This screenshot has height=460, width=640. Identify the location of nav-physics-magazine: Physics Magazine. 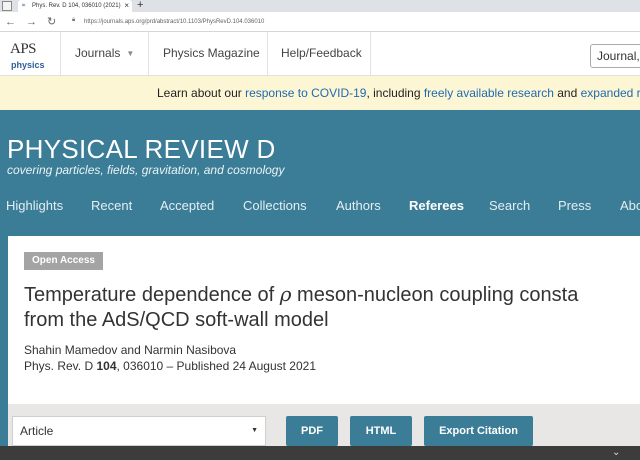
(211, 53).